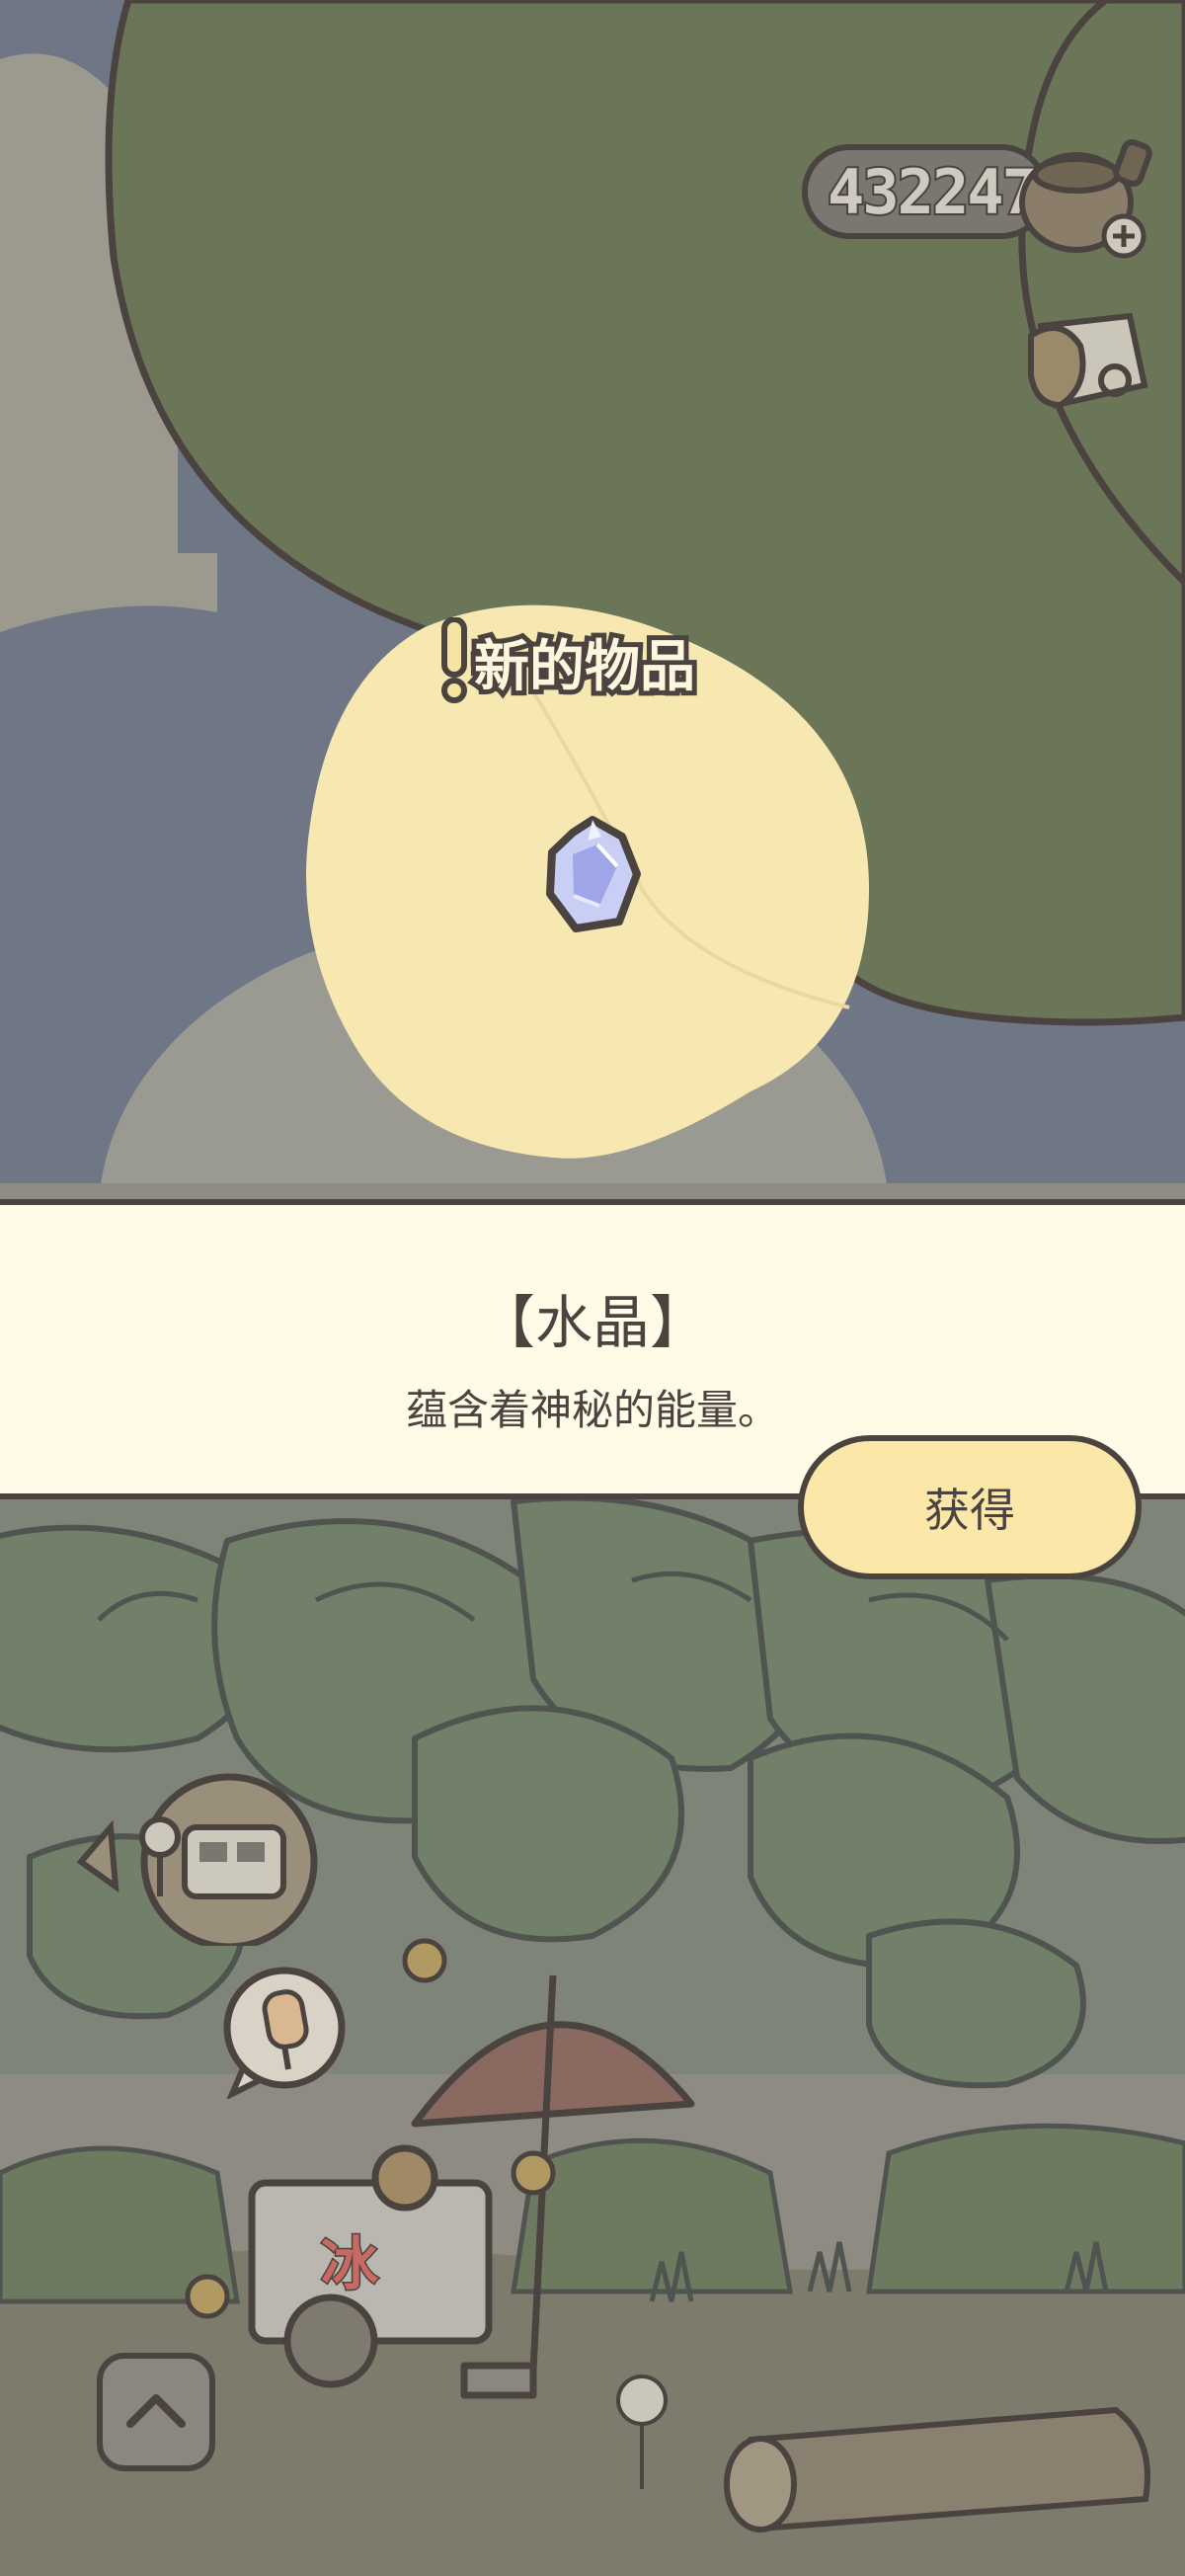  What do you see at coordinates (594, 874) in the screenshot?
I see `crystal-icon` at bounding box center [594, 874].